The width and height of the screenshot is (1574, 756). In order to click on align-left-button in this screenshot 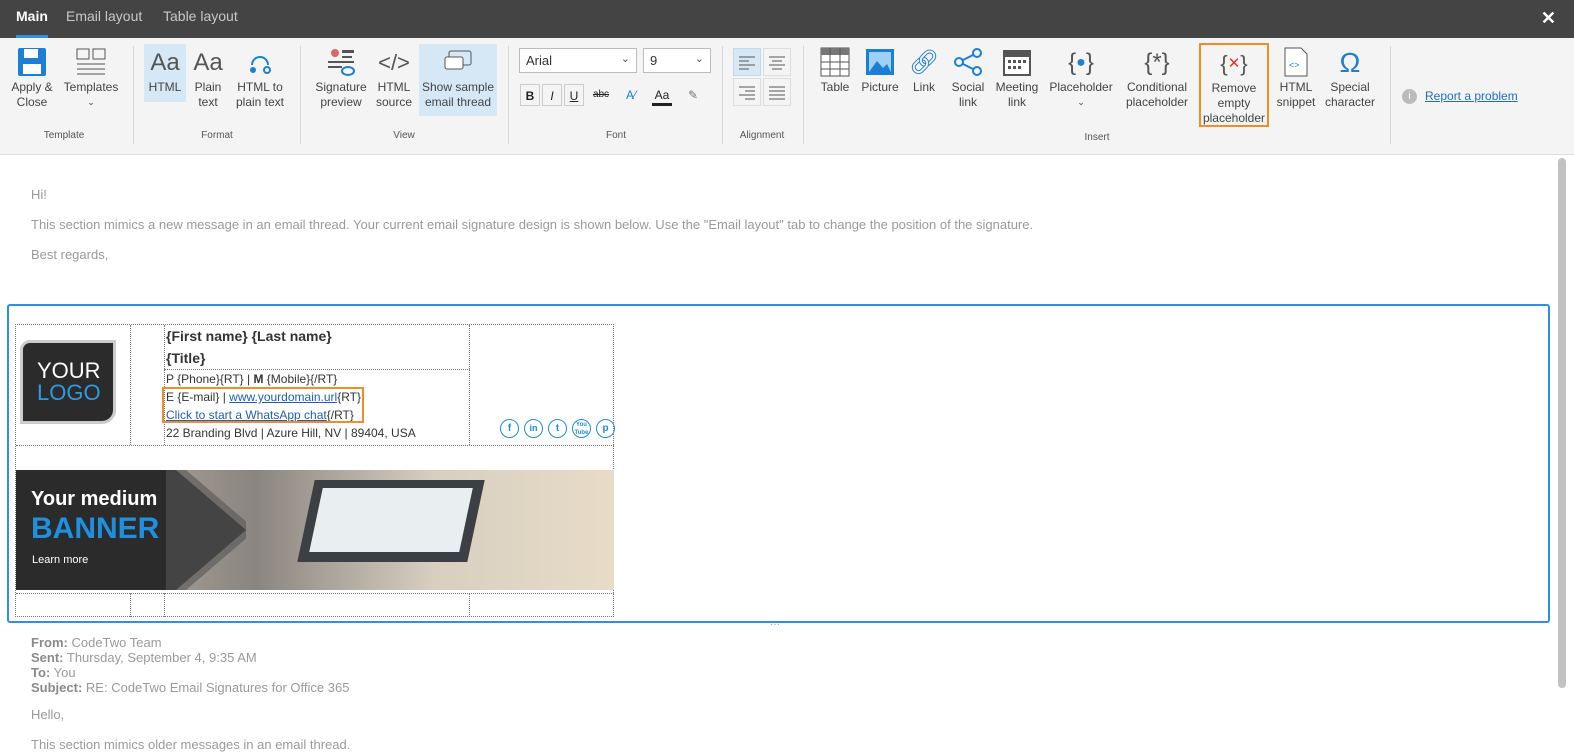, I will do `click(747, 62)`.